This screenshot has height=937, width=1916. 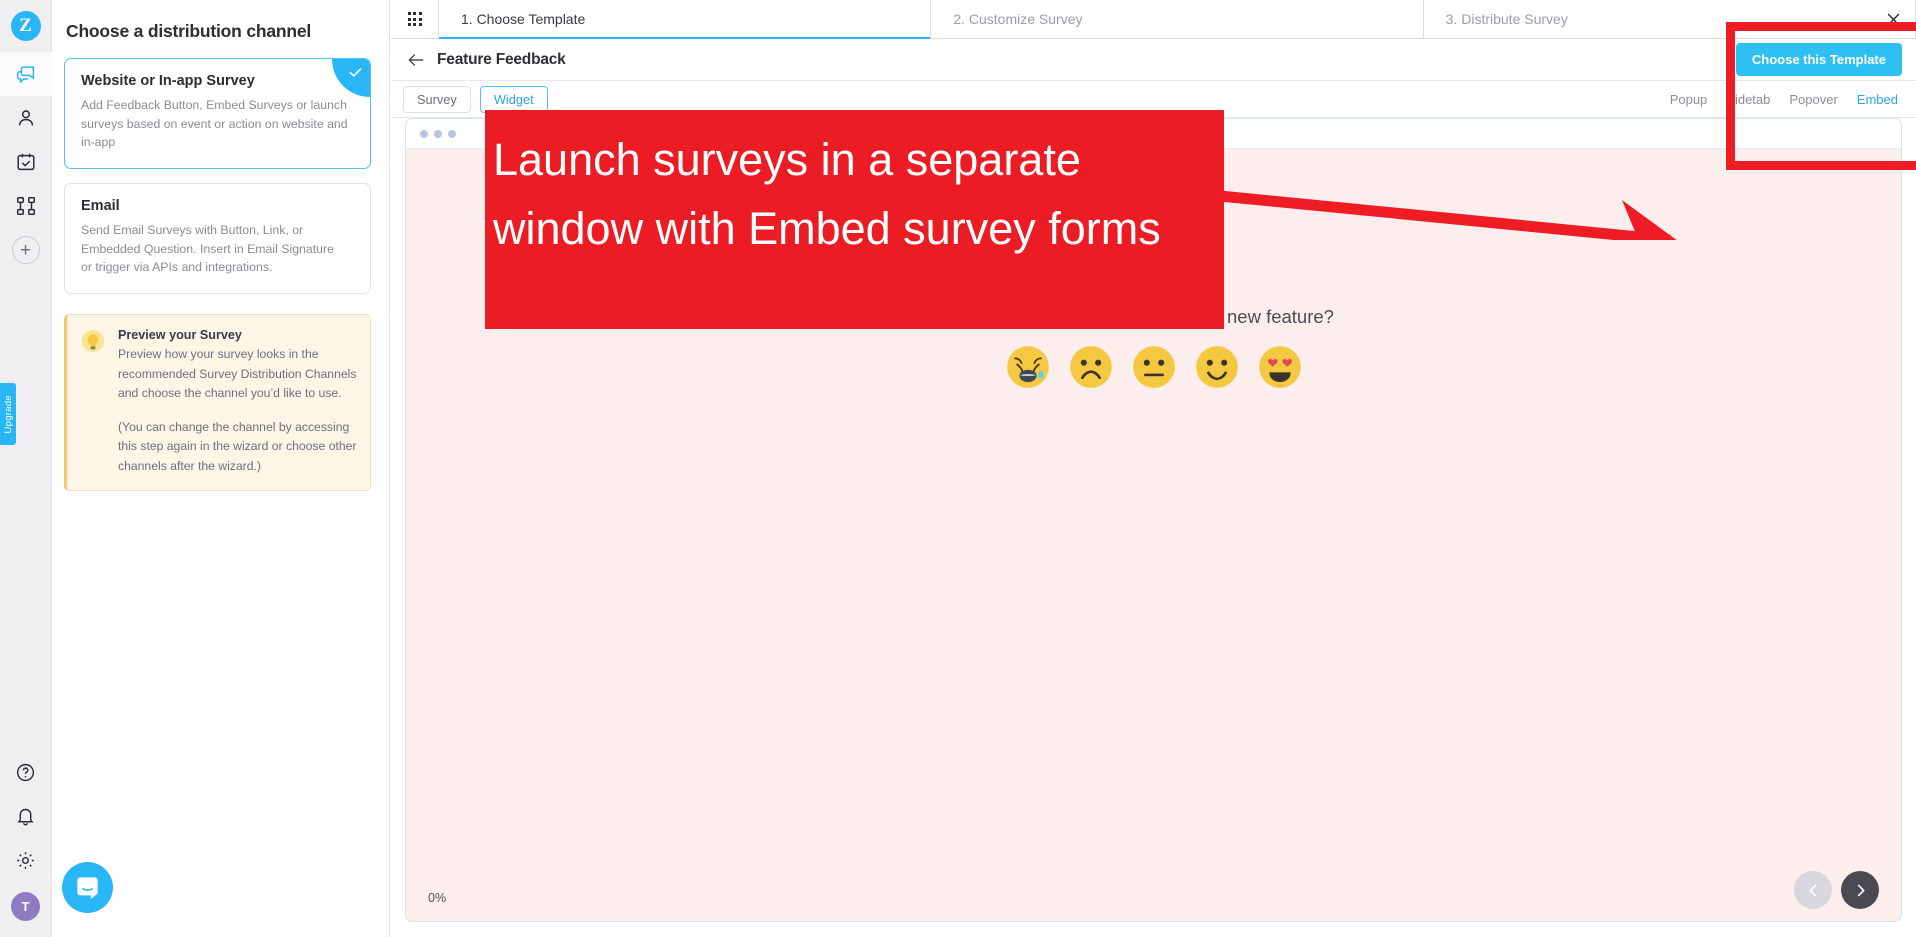 What do you see at coordinates (437, 898) in the screenshot?
I see `survey-progress-label: 0%` at bounding box center [437, 898].